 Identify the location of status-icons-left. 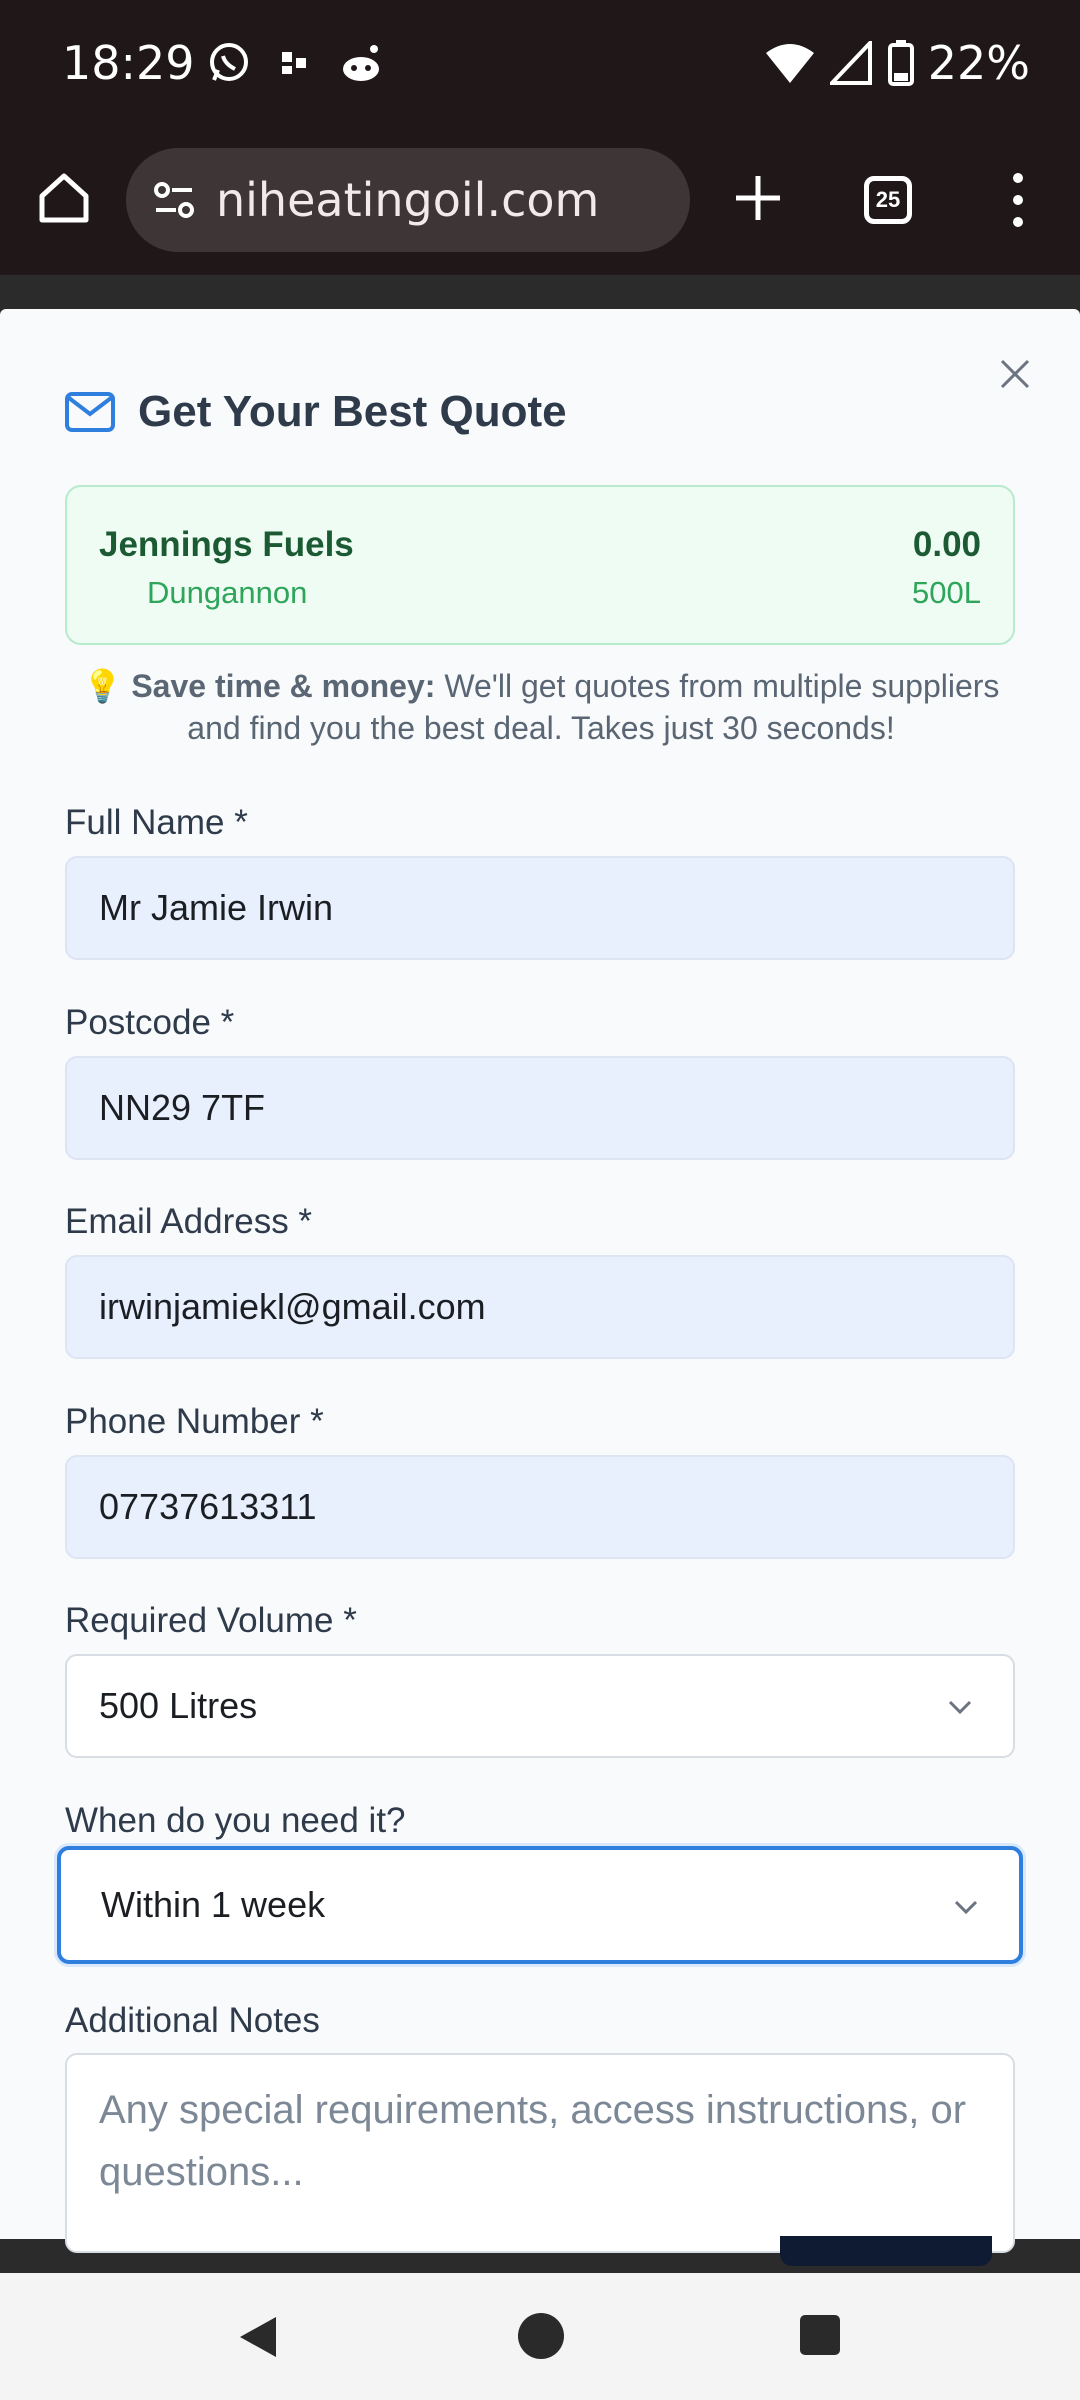
(295, 63).